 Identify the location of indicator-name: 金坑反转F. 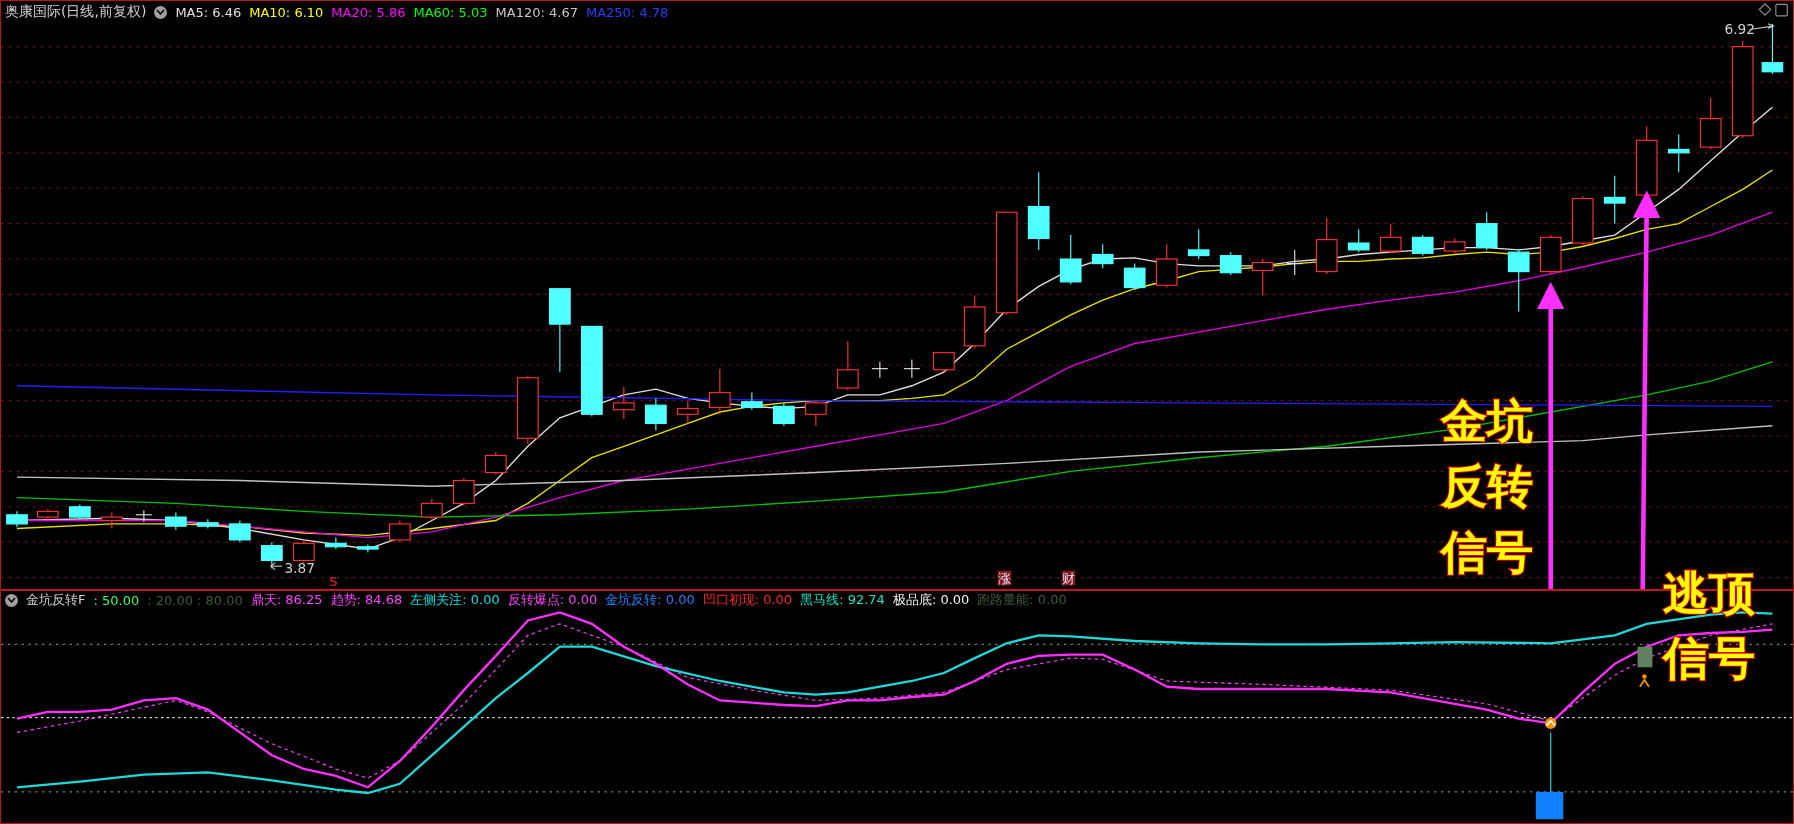
(56, 600).